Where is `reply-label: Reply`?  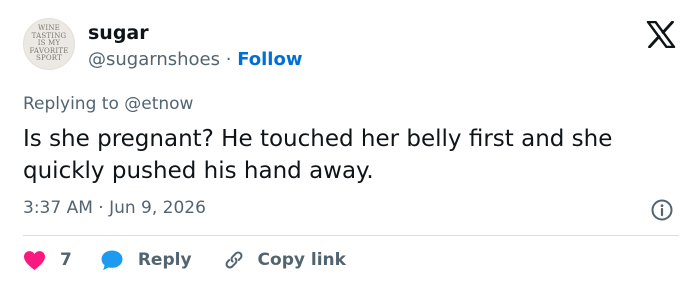 reply-label: Reply is located at coordinates (164, 260).